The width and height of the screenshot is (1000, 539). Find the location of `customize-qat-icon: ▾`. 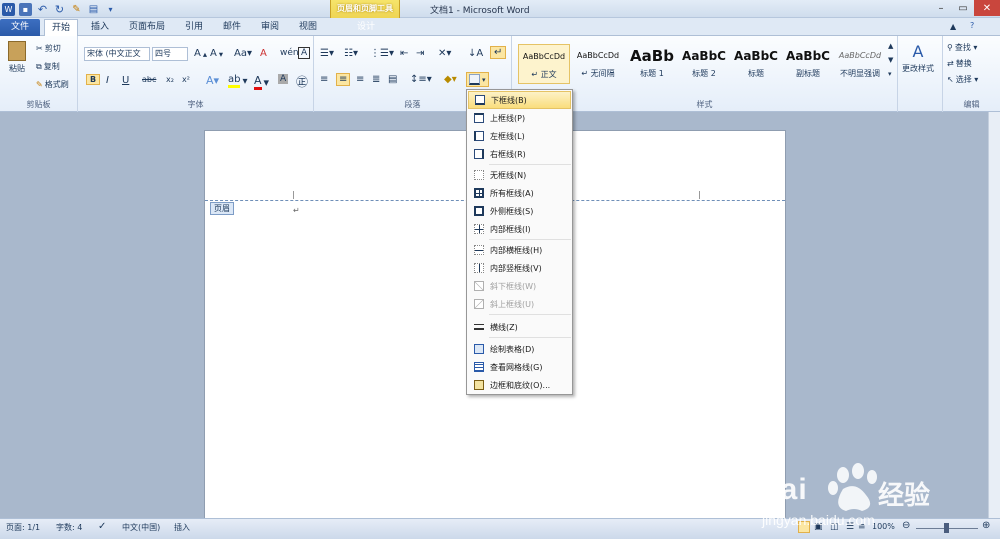

customize-qat-icon: ▾ is located at coordinates (110, 9).